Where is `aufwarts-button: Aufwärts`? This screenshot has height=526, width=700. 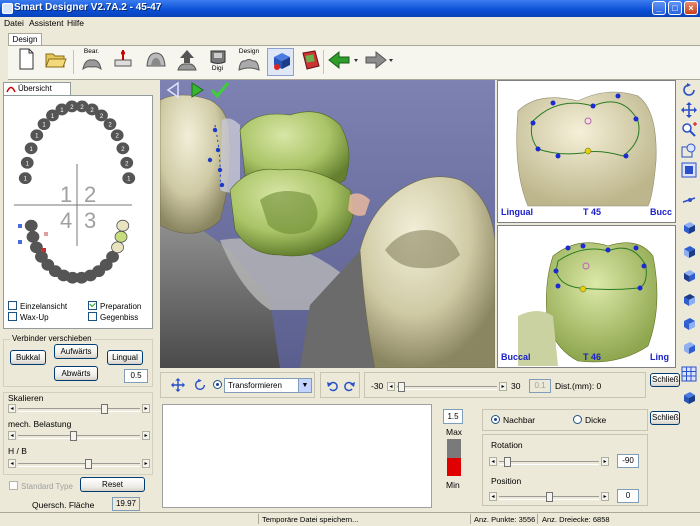
aufwarts-button: Aufwärts is located at coordinates (76, 351).